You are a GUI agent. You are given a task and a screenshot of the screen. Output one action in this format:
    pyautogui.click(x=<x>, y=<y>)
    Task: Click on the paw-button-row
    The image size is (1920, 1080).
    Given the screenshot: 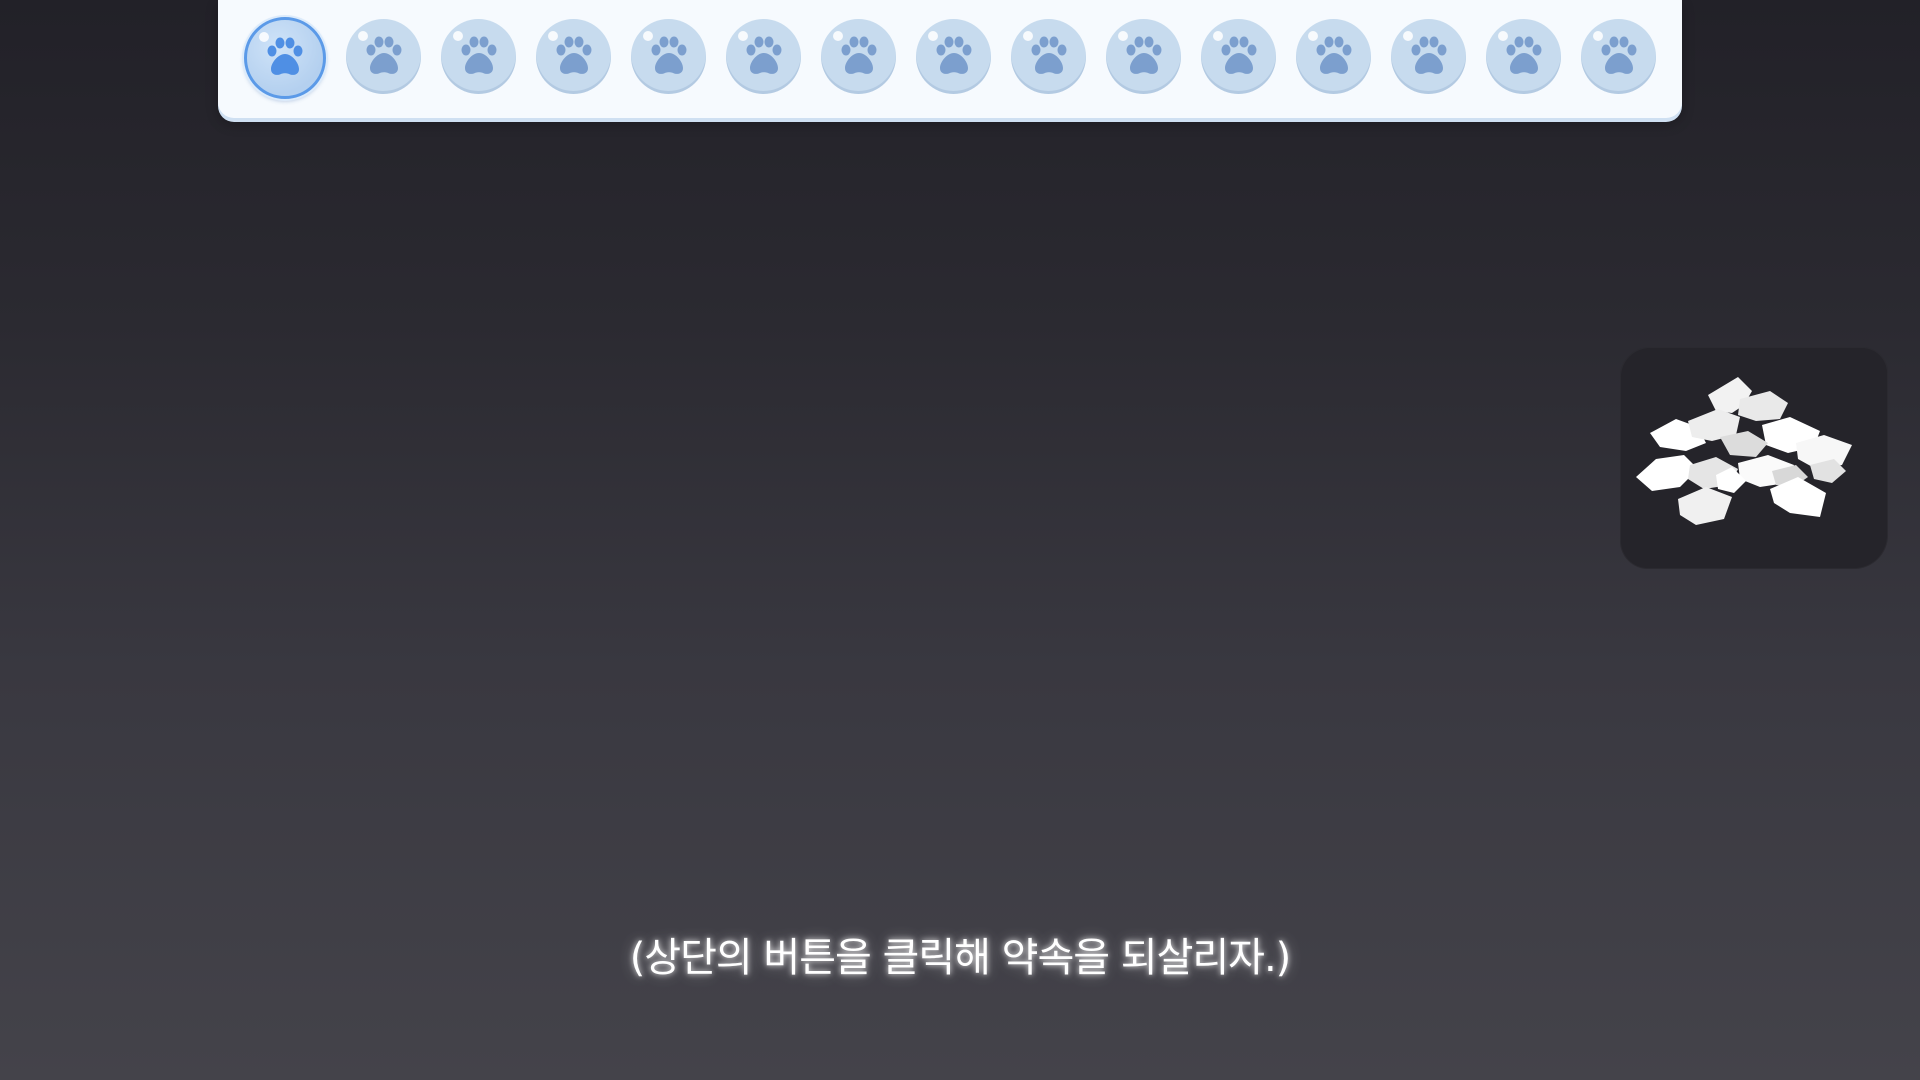 What is the action you would take?
    pyautogui.click(x=950, y=58)
    